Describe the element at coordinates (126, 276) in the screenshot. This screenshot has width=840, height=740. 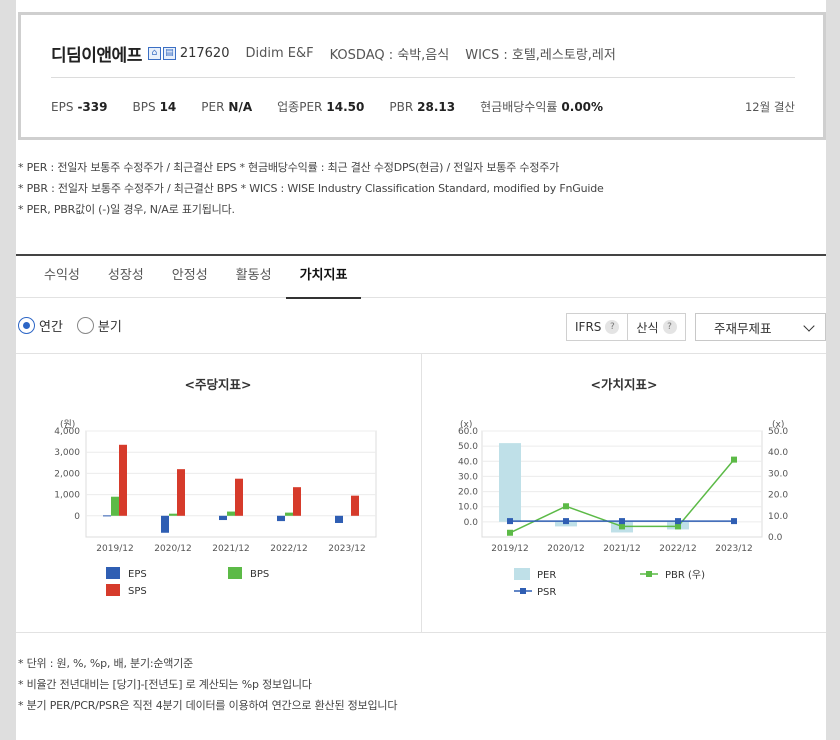
I see `tab-growth: 성장성` at that location.